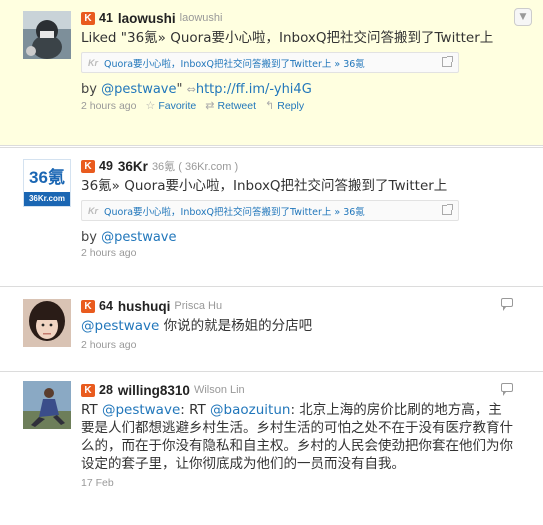  I want to click on reply-button: ↰ Reply, so click(285, 106).